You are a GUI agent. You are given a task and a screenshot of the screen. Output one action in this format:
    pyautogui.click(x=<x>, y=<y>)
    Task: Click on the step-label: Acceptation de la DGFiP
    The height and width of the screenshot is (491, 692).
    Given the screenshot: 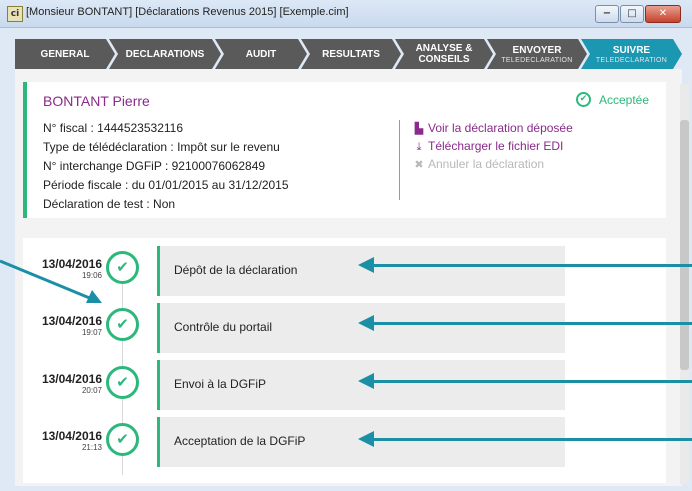 What is the action you would take?
    pyautogui.click(x=240, y=441)
    